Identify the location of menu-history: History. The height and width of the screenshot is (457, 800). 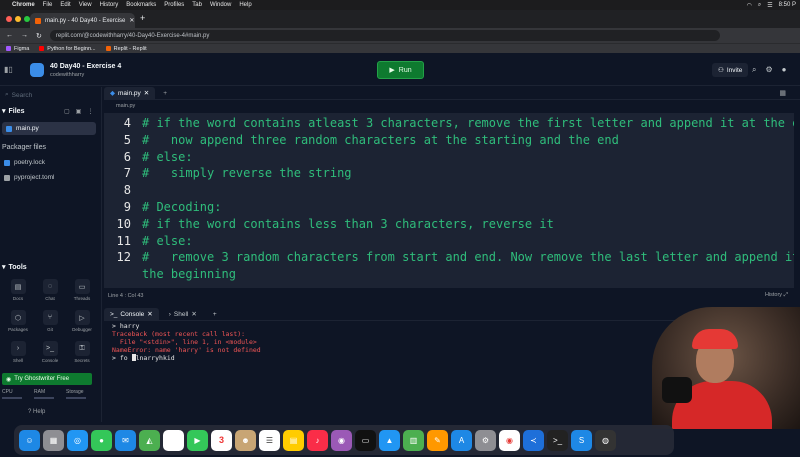
(109, 5).